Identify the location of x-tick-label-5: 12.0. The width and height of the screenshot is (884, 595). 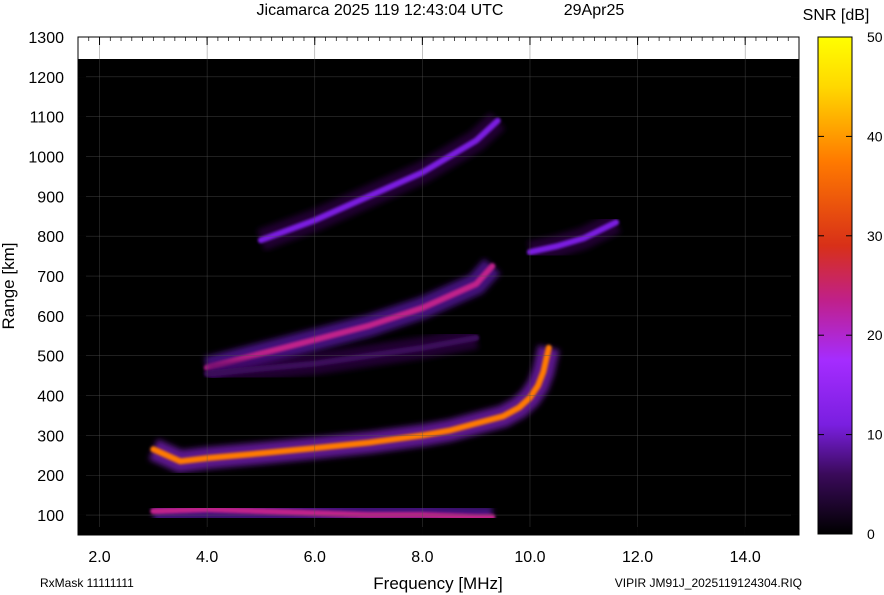
(637, 557).